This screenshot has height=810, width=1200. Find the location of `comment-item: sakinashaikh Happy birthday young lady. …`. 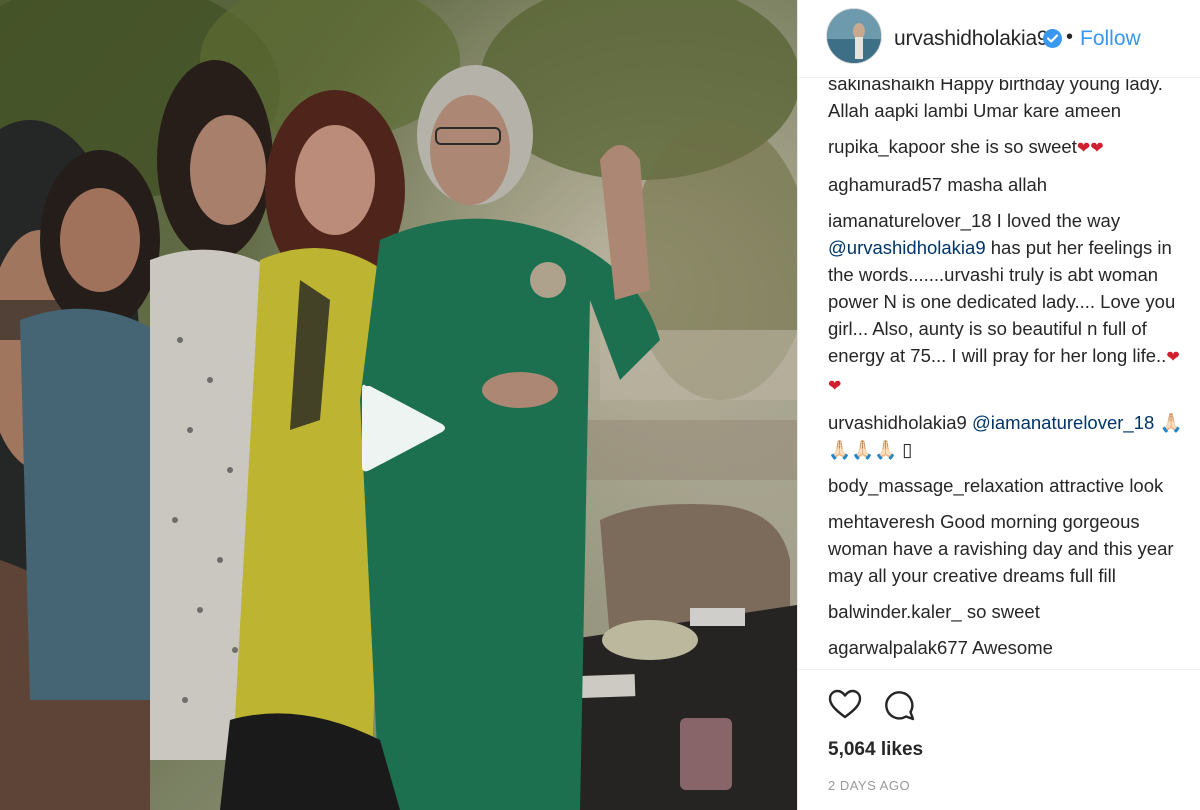

comment-item: sakinashaikh Happy birthday young lady. … is located at coordinates (1008, 101).